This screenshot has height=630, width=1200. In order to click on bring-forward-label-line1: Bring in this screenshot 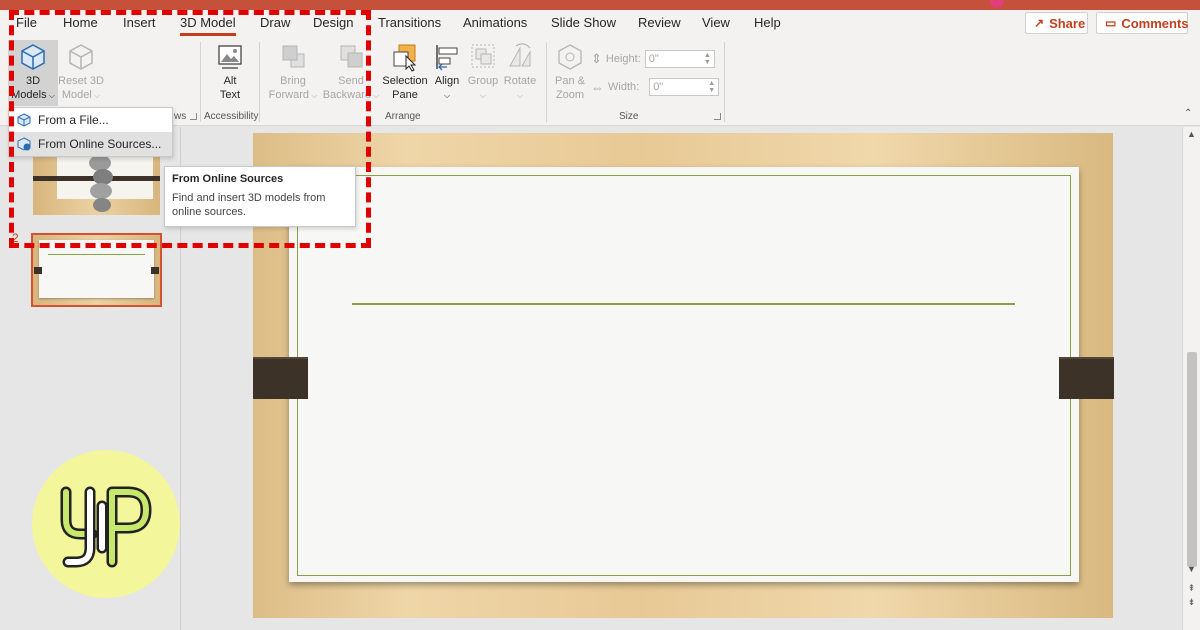, I will do `click(293, 81)`.